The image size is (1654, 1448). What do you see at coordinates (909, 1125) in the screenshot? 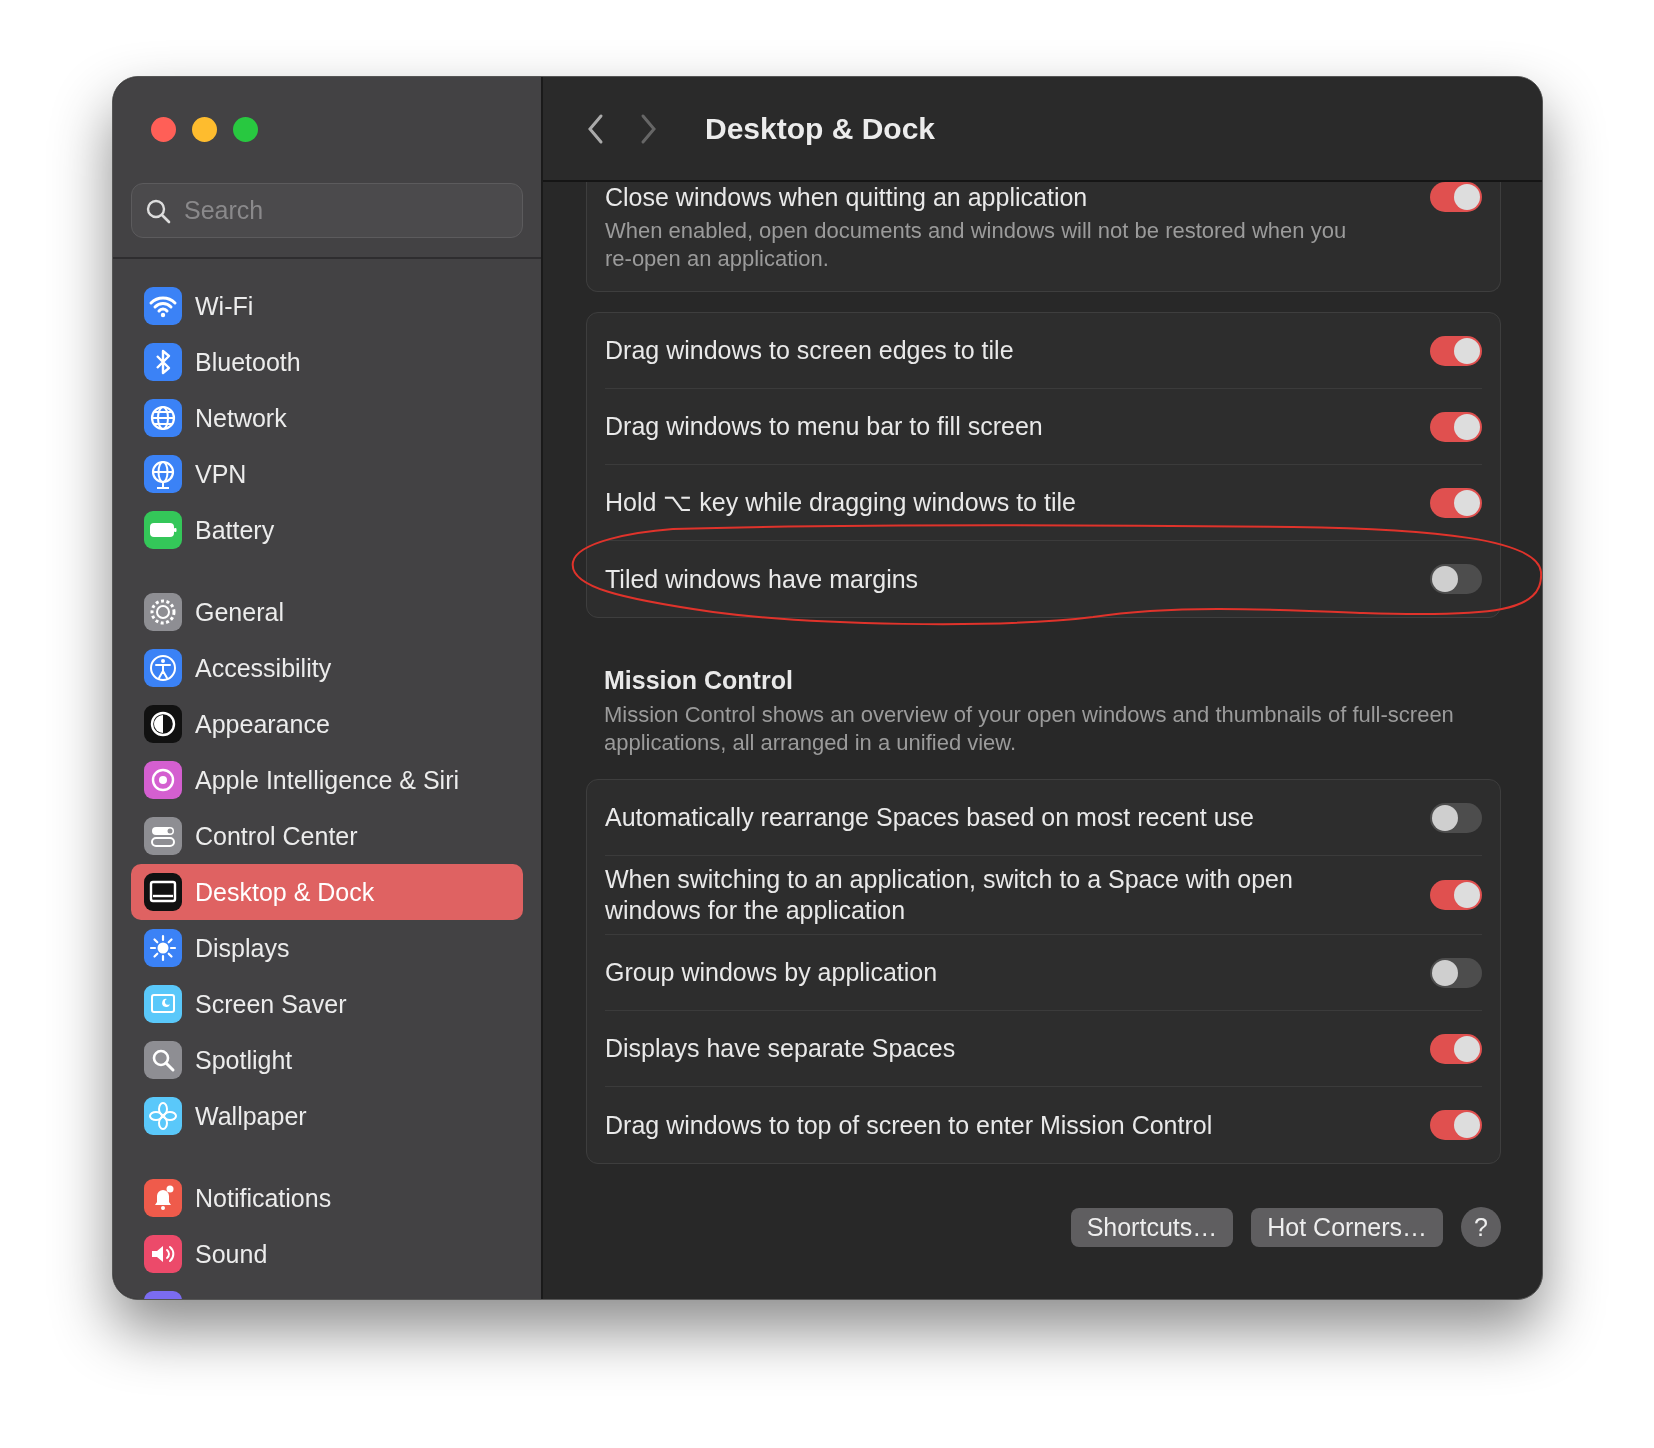
I see `setting-label: Drag windows to top of screen to enter Mission Control` at bounding box center [909, 1125].